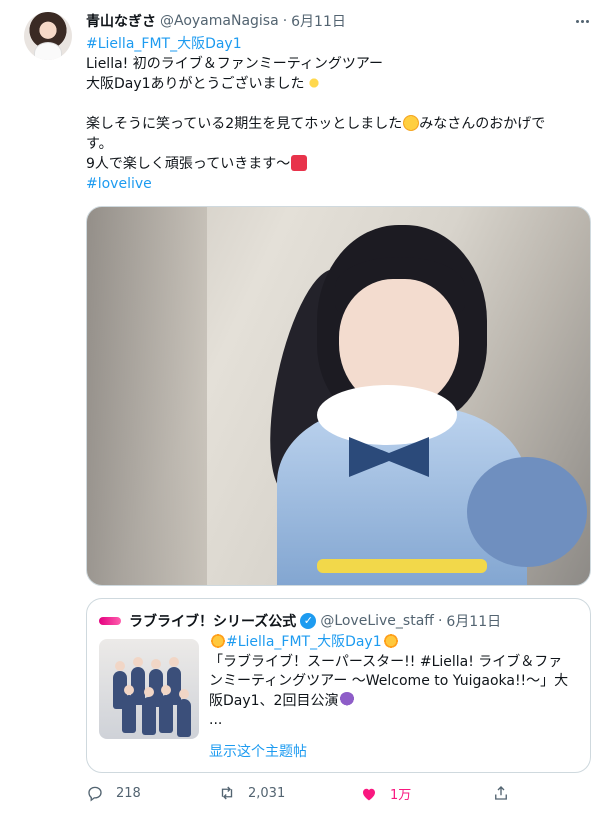  I want to click on quoted-line: ンミーティングツアー ～Welcome to Yuigaoka!!～」大, so click(389, 681).